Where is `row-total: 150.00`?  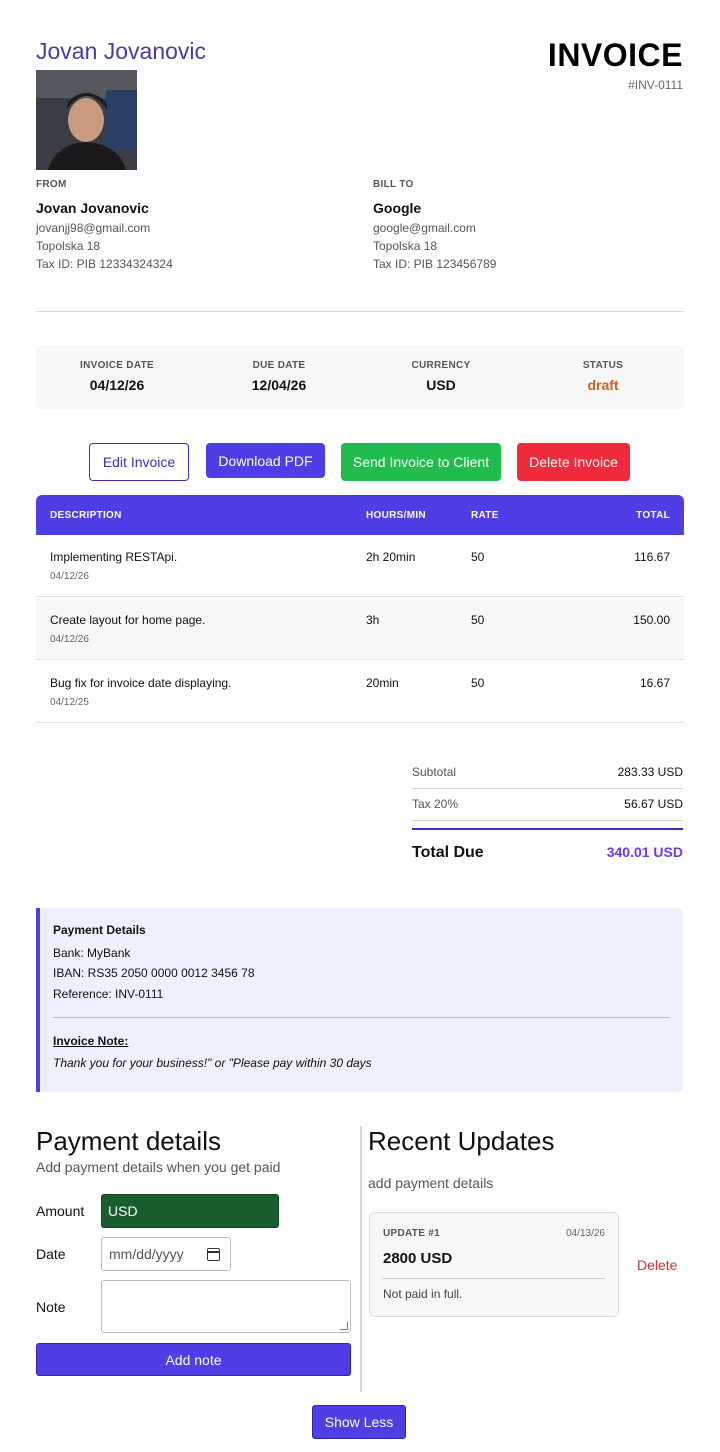 row-total: 150.00 is located at coordinates (651, 620).